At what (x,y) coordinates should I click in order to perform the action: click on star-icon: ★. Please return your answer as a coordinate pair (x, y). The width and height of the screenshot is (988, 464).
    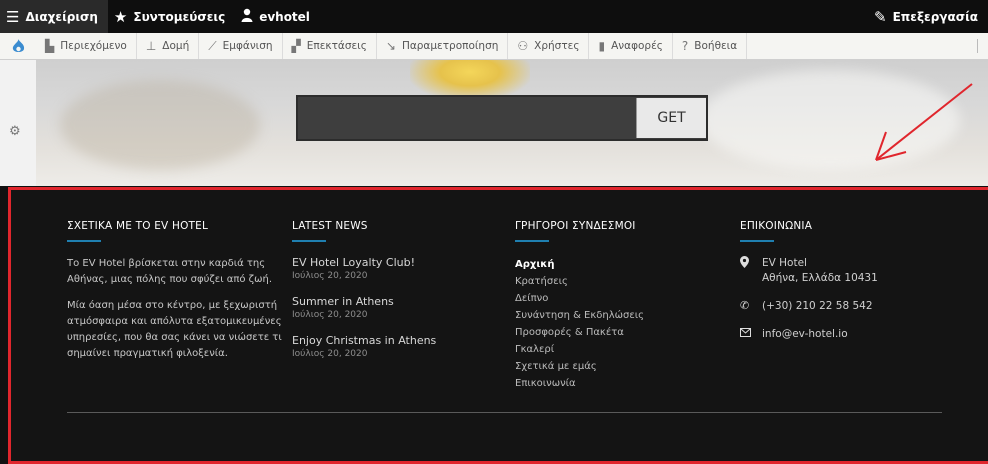
    Looking at the image, I should click on (120, 16).